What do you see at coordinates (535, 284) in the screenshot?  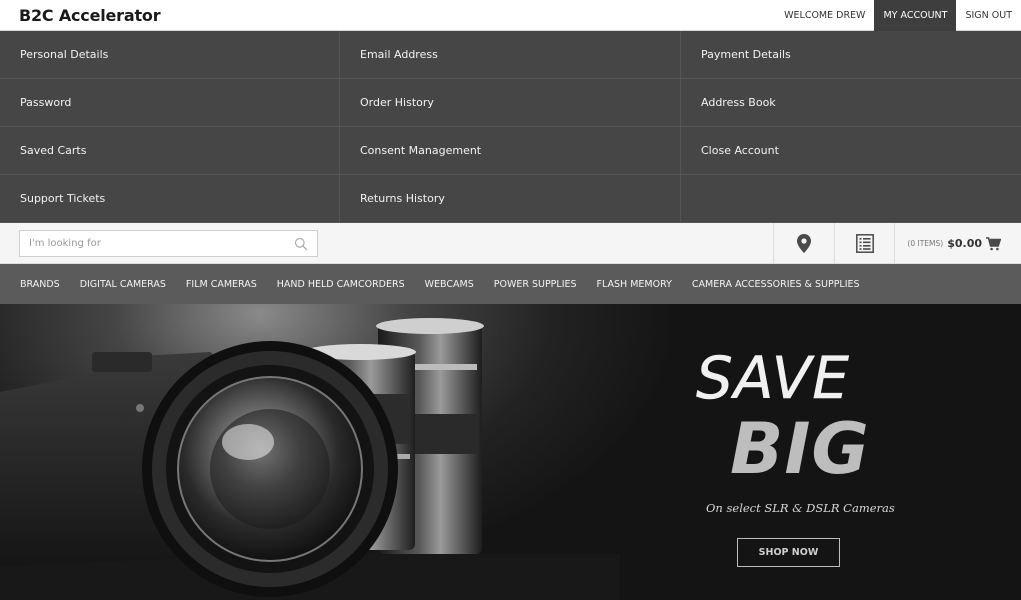 I see `nav-power-supplies: POWER SUPPLIES` at bounding box center [535, 284].